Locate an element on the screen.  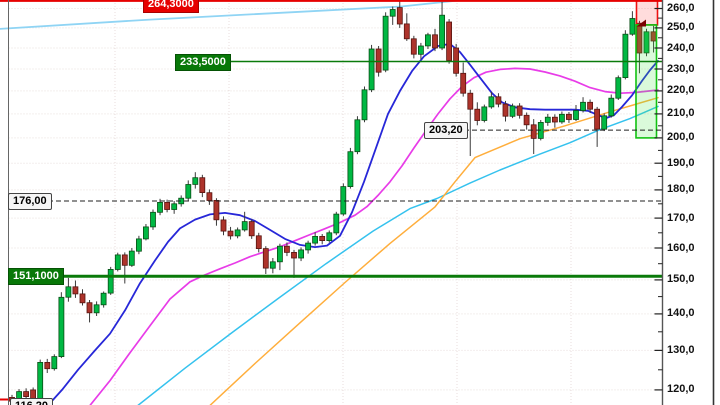
axis-label-170,0: 170,0 is located at coordinates (681, 217).